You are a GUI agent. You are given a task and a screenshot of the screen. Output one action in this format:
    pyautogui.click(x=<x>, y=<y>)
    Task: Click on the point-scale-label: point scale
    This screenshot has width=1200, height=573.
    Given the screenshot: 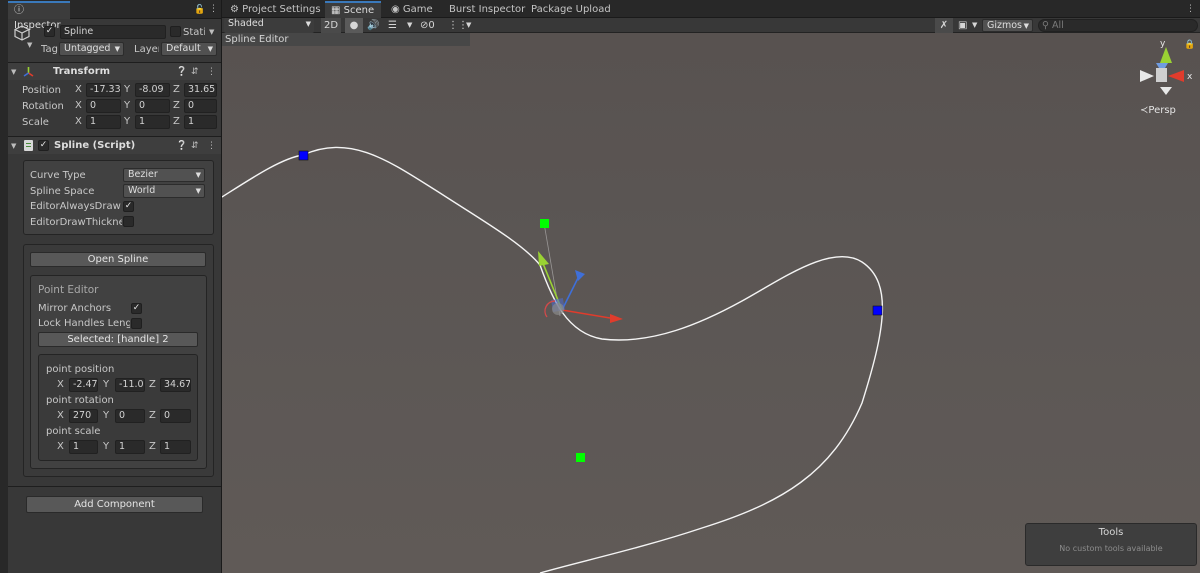 What is the action you would take?
    pyautogui.click(x=73, y=431)
    